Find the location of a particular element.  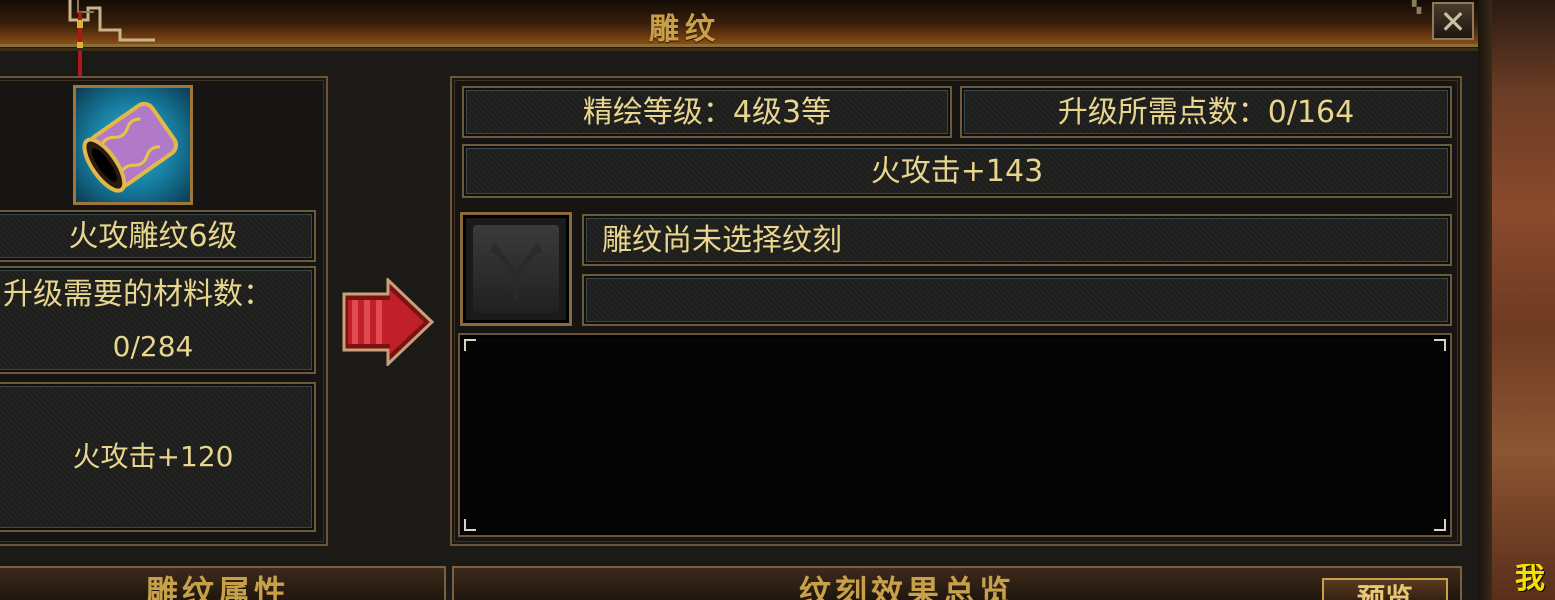

title-bar: 雕纹 ▚ ✕ is located at coordinates (739, 41).